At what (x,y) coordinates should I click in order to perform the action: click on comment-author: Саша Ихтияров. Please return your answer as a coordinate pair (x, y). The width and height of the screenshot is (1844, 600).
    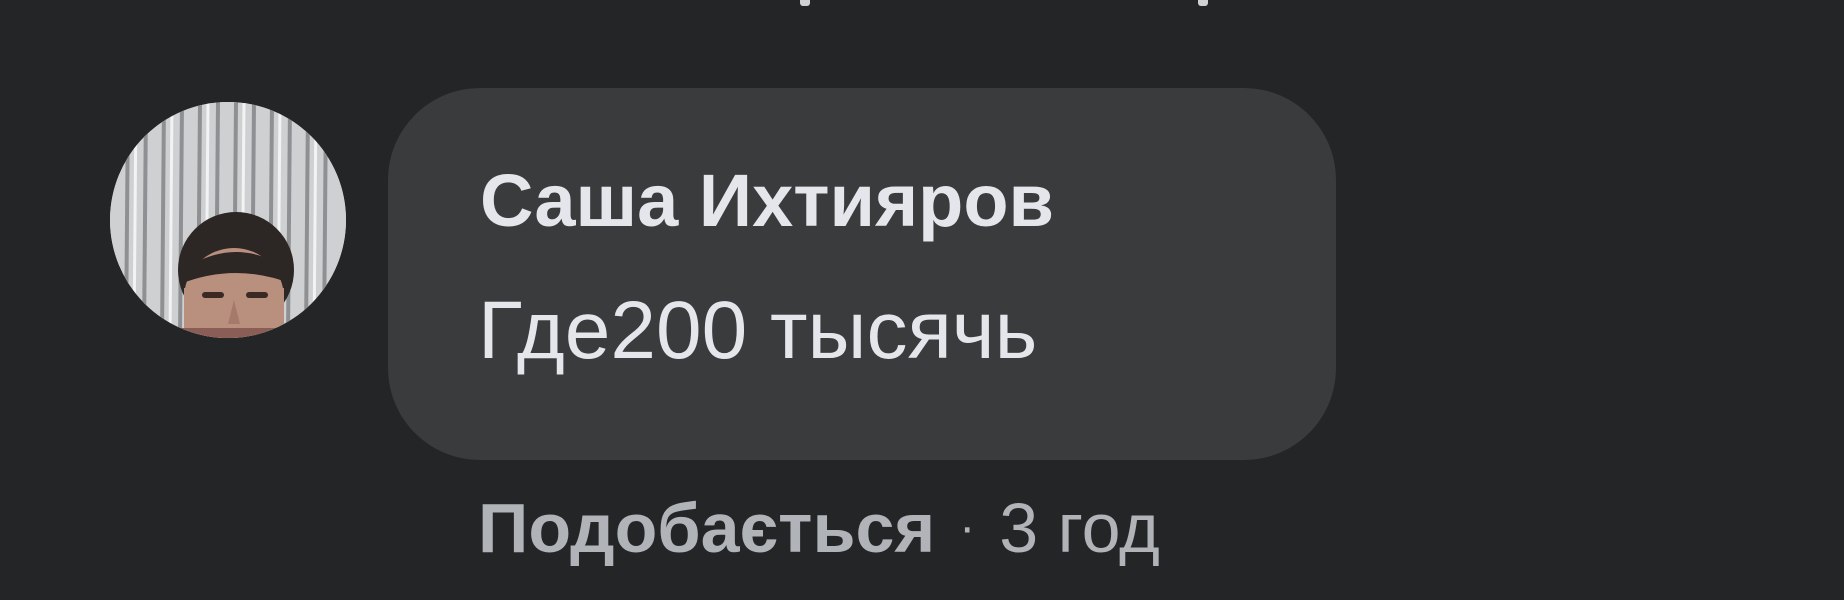
    Looking at the image, I should click on (767, 201).